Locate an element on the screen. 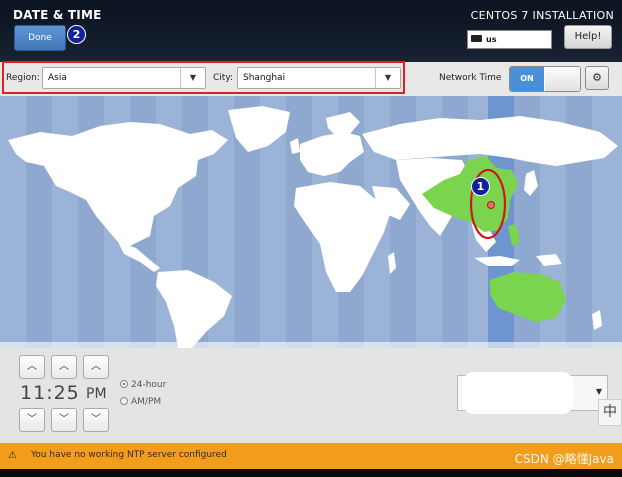  minute-down-button: ﹀ is located at coordinates (64, 420).